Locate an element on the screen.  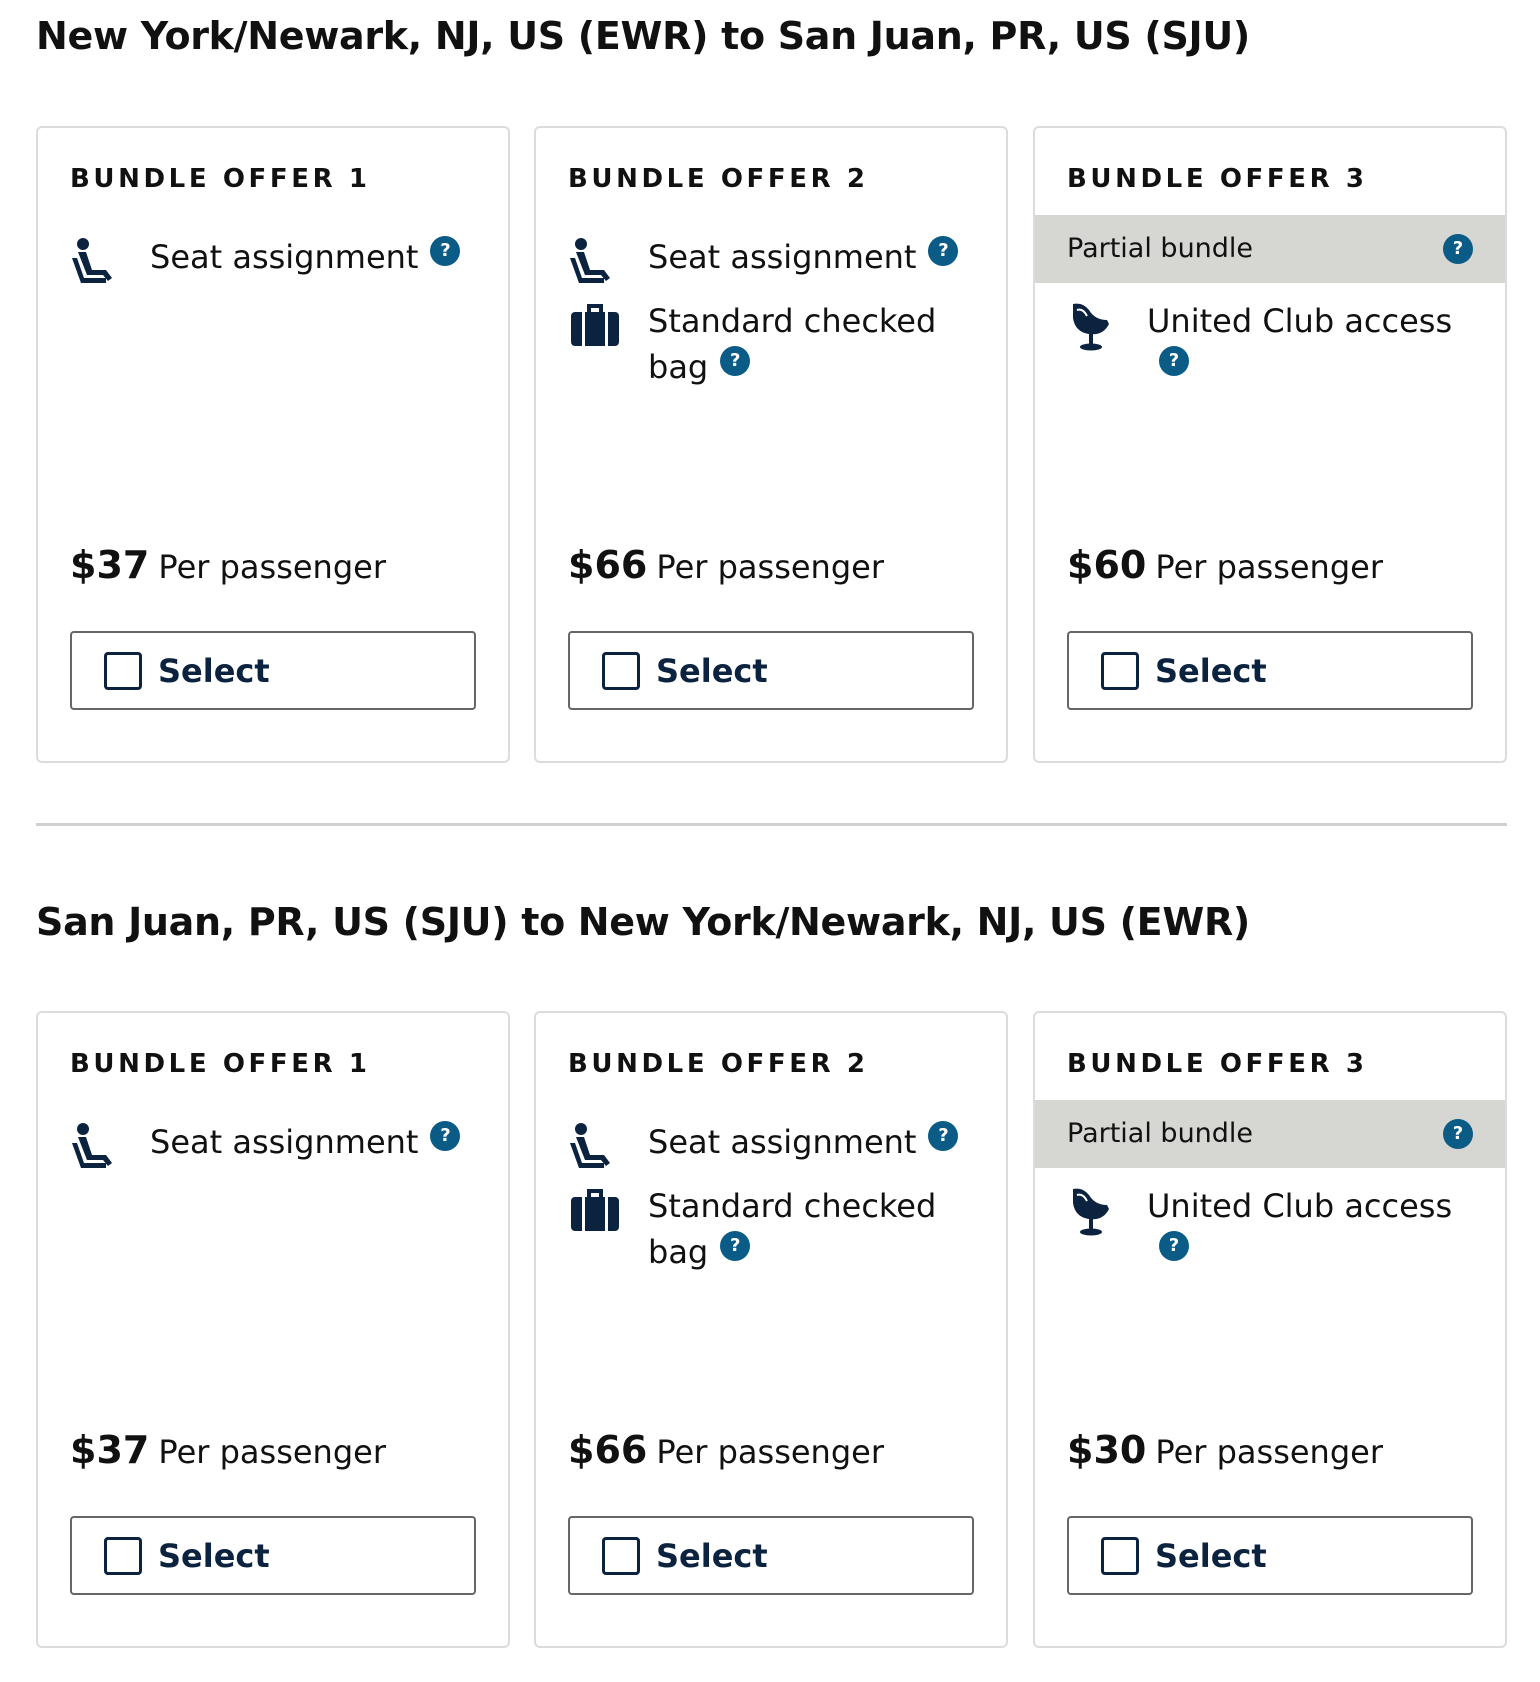
section-divider is located at coordinates (771, 824).